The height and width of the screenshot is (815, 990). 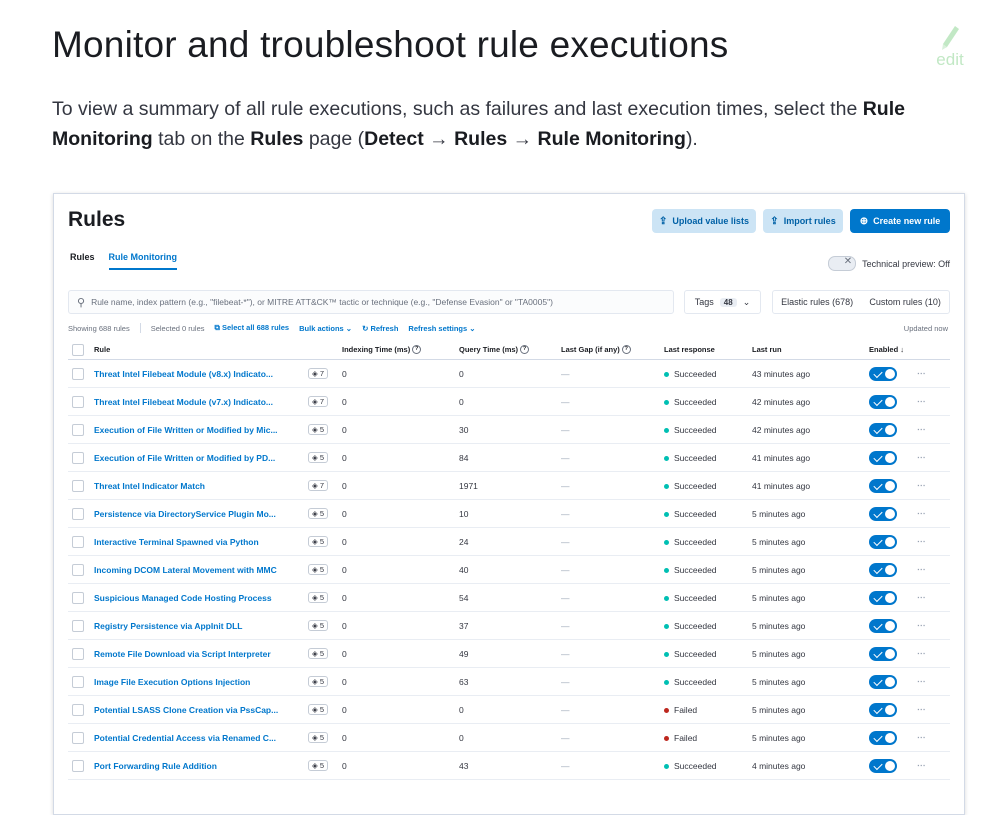 I want to click on version-badge: ◈ 5, so click(x=318, y=766).